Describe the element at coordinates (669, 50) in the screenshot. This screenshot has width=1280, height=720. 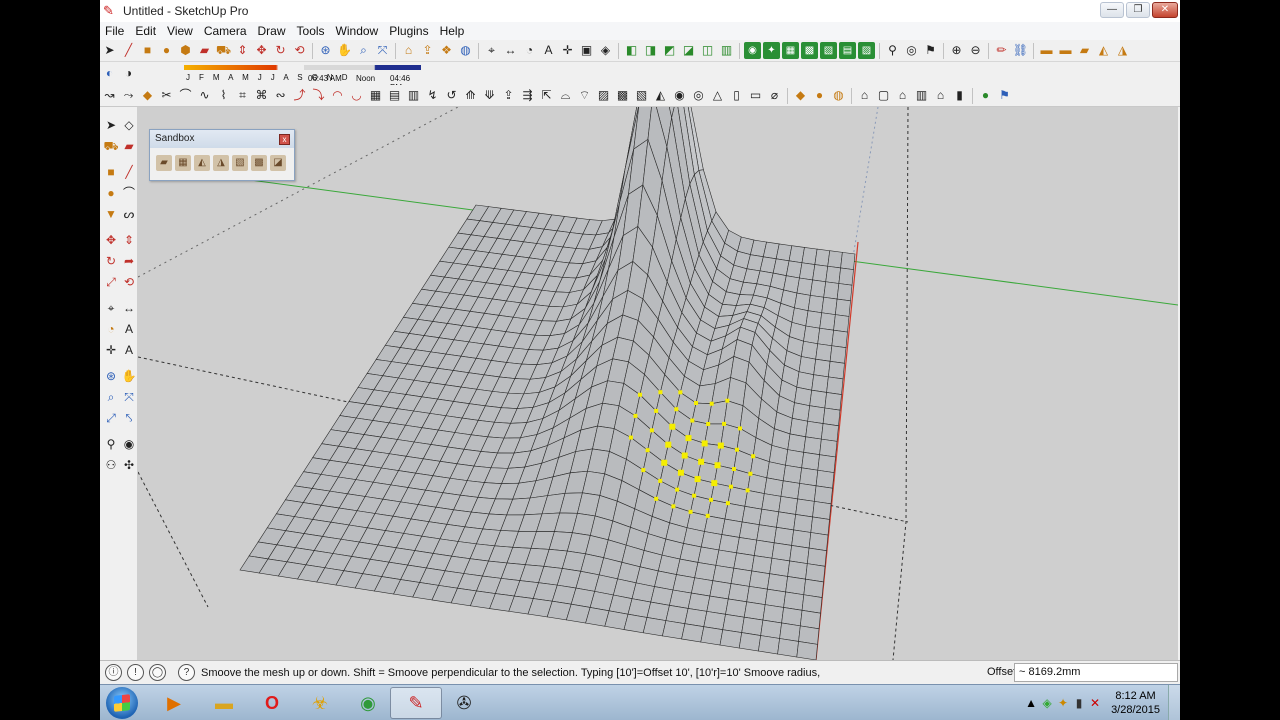
I see `front-view-icon: ◩` at that location.